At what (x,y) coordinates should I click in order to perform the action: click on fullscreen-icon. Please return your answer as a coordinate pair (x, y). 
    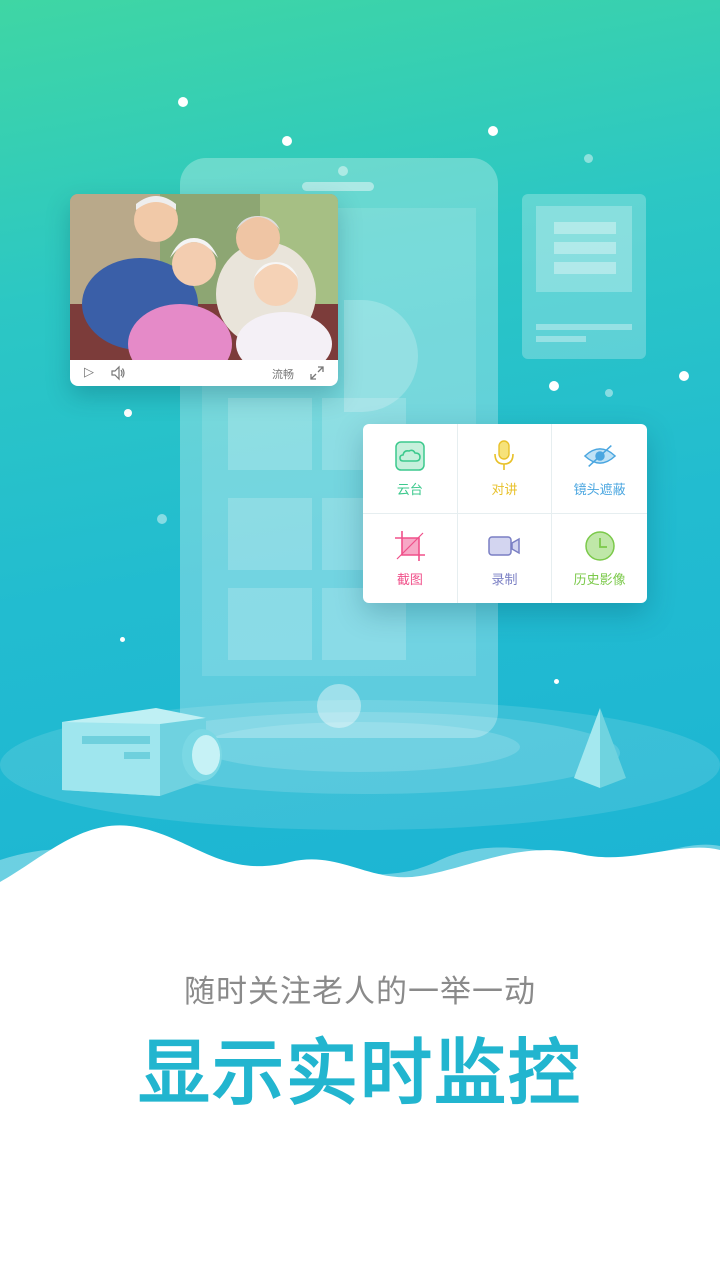
    Looking at the image, I should click on (317, 373).